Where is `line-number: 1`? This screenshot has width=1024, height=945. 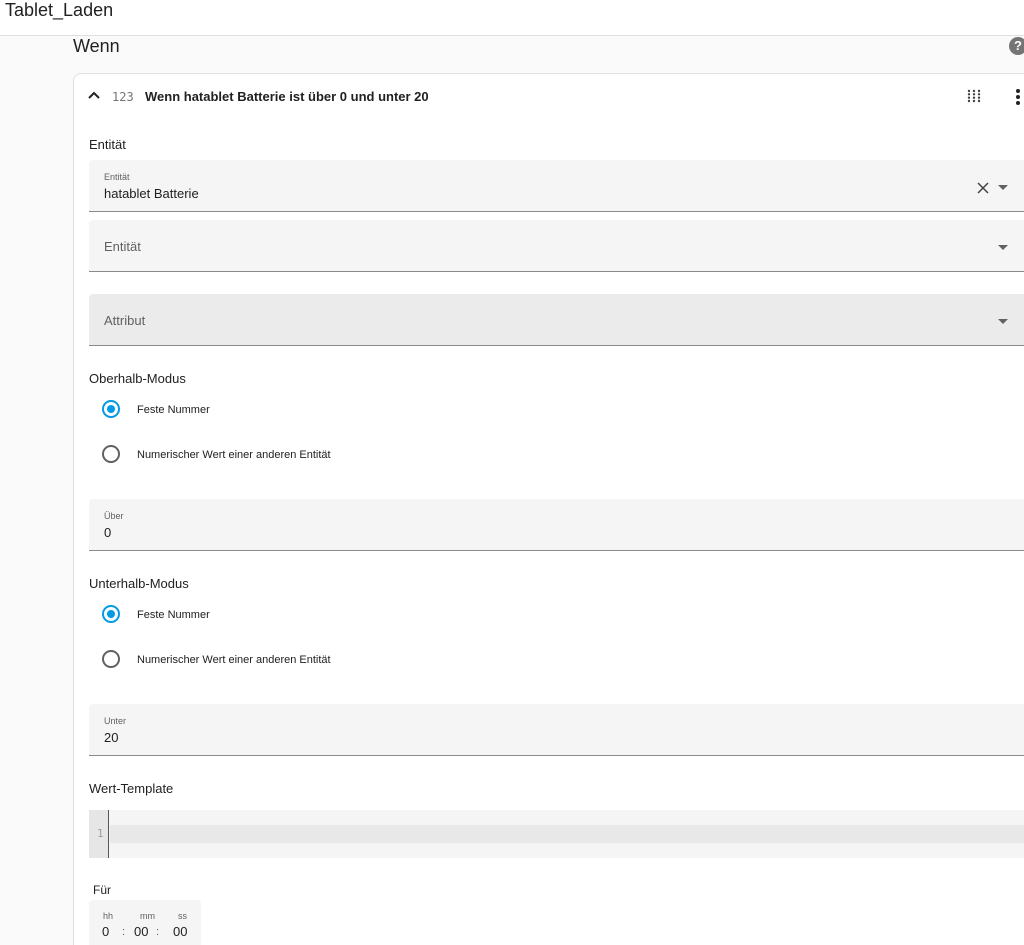 line-number: 1 is located at coordinates (100, 833).